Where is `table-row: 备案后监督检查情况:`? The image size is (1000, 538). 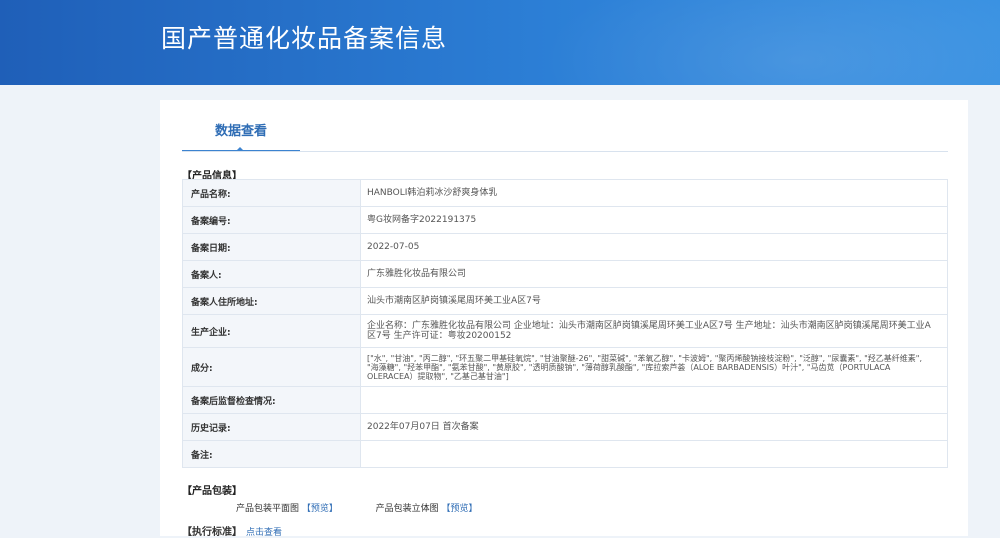
table-row: 备案后监督检查情况: is located at coordinates (565, 400).